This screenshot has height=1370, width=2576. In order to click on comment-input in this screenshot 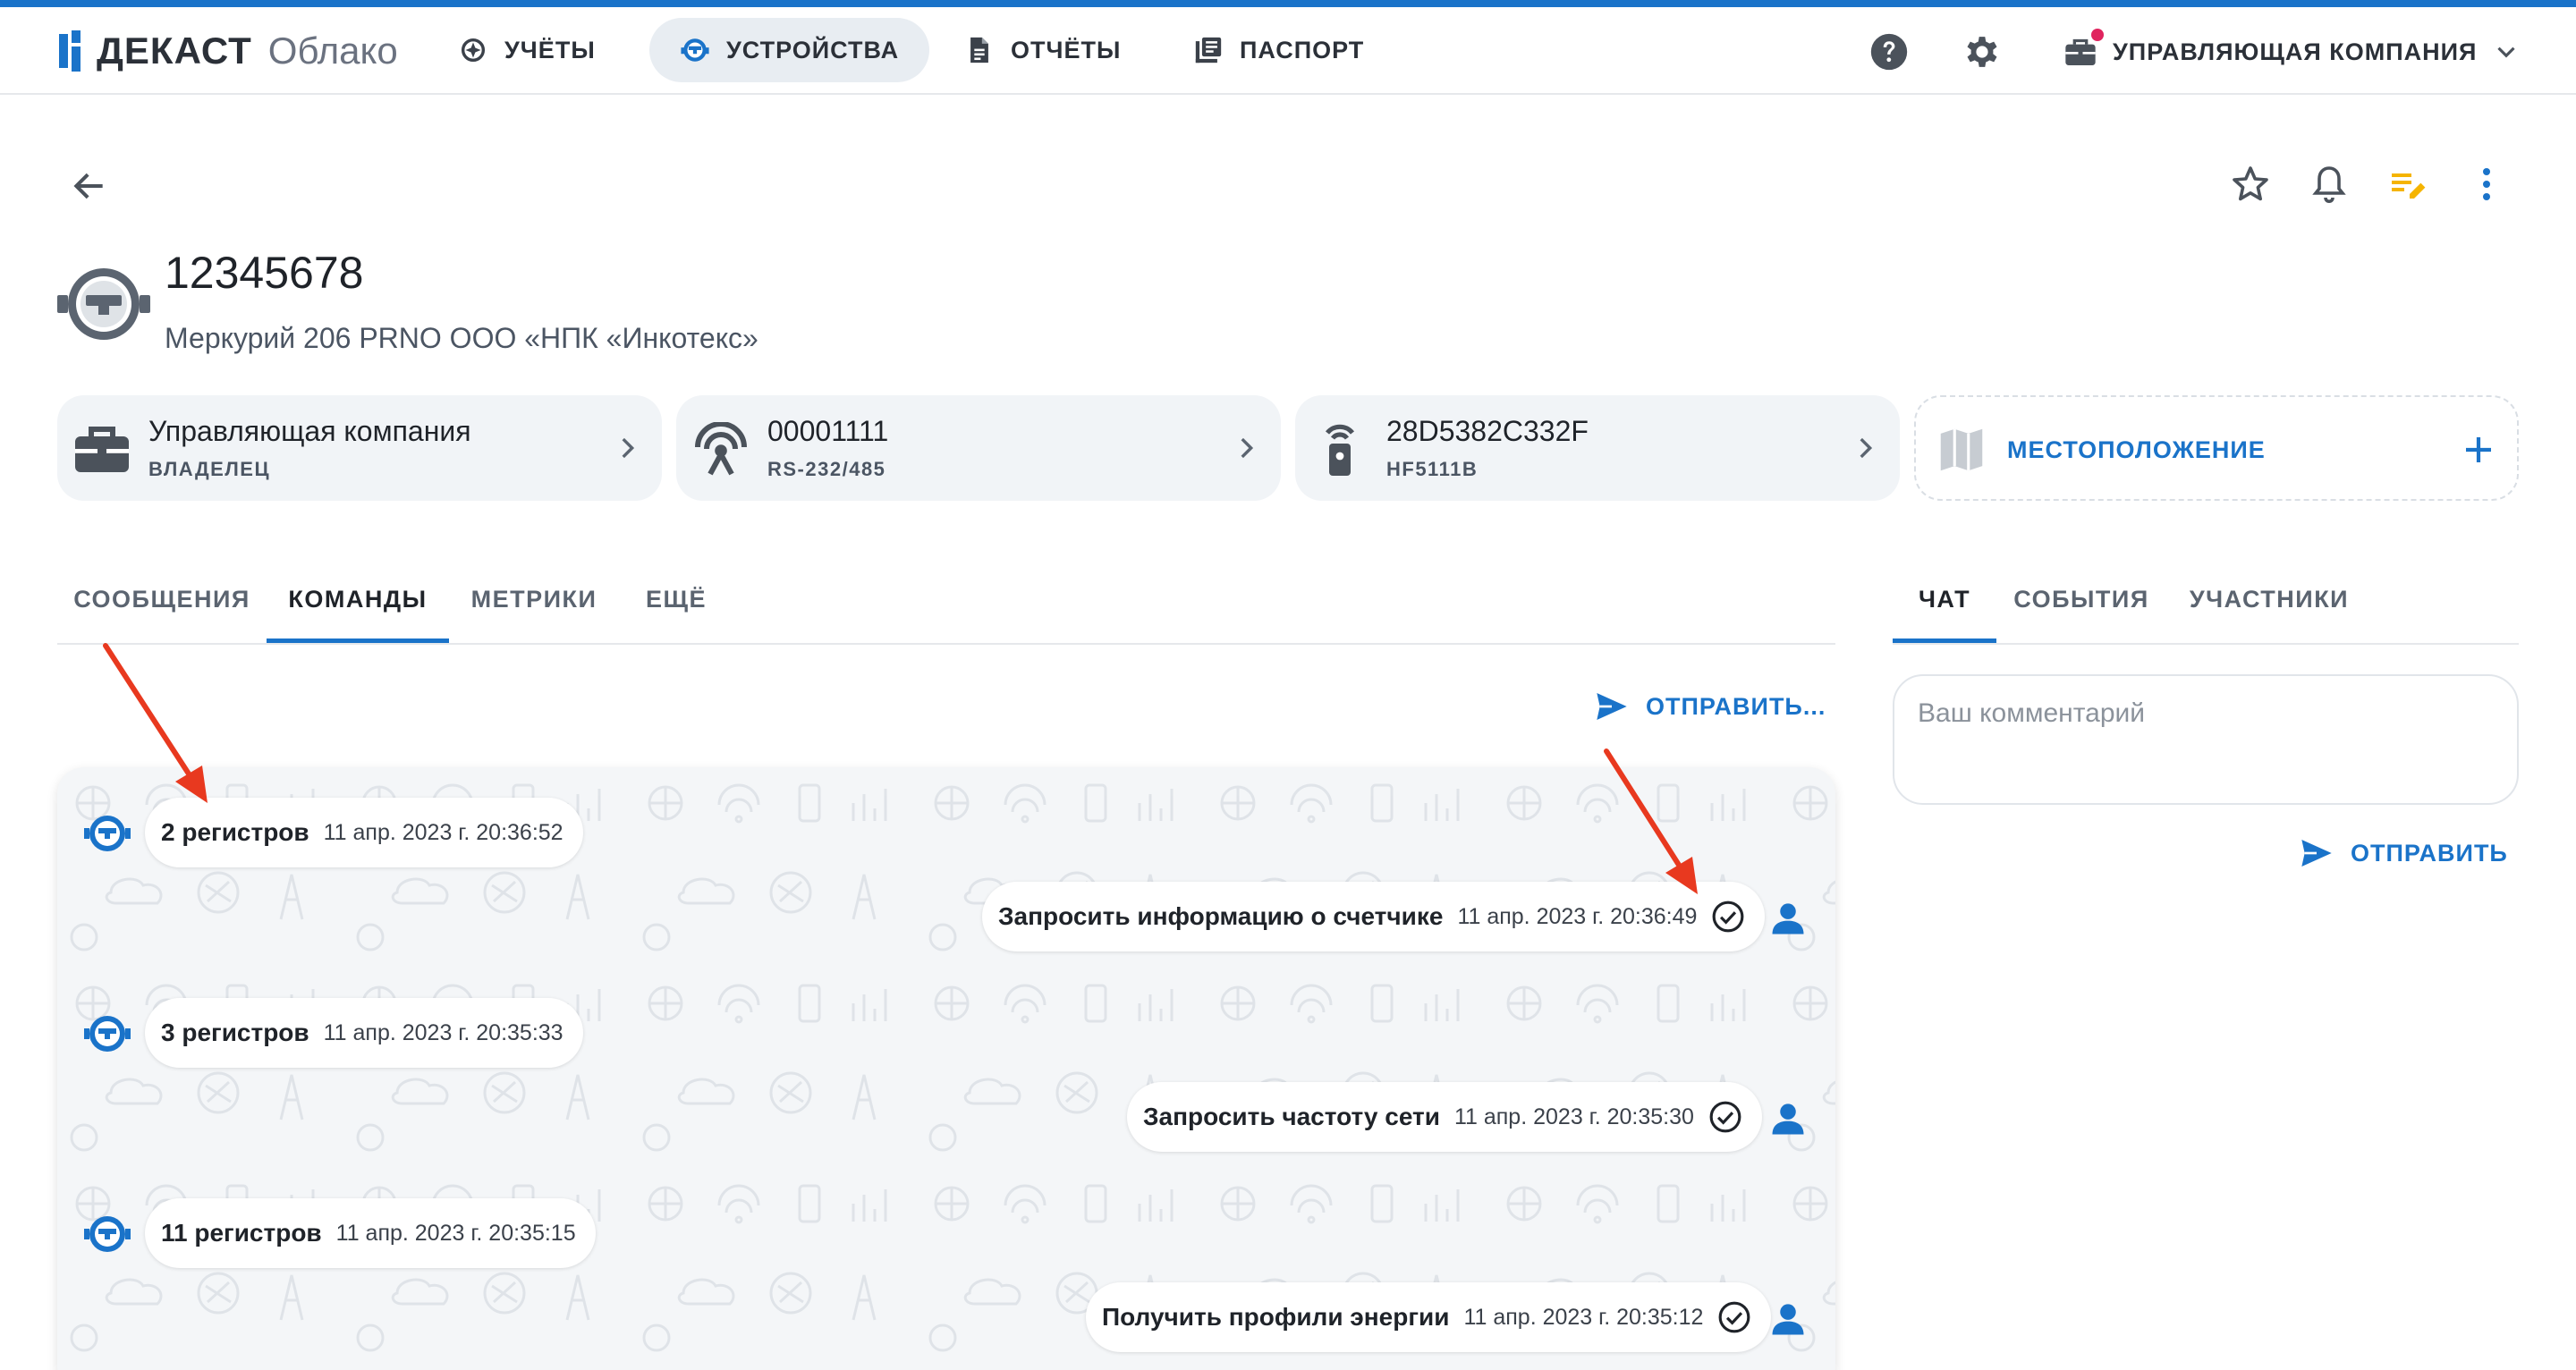, I will do `click(2204, 713)`.